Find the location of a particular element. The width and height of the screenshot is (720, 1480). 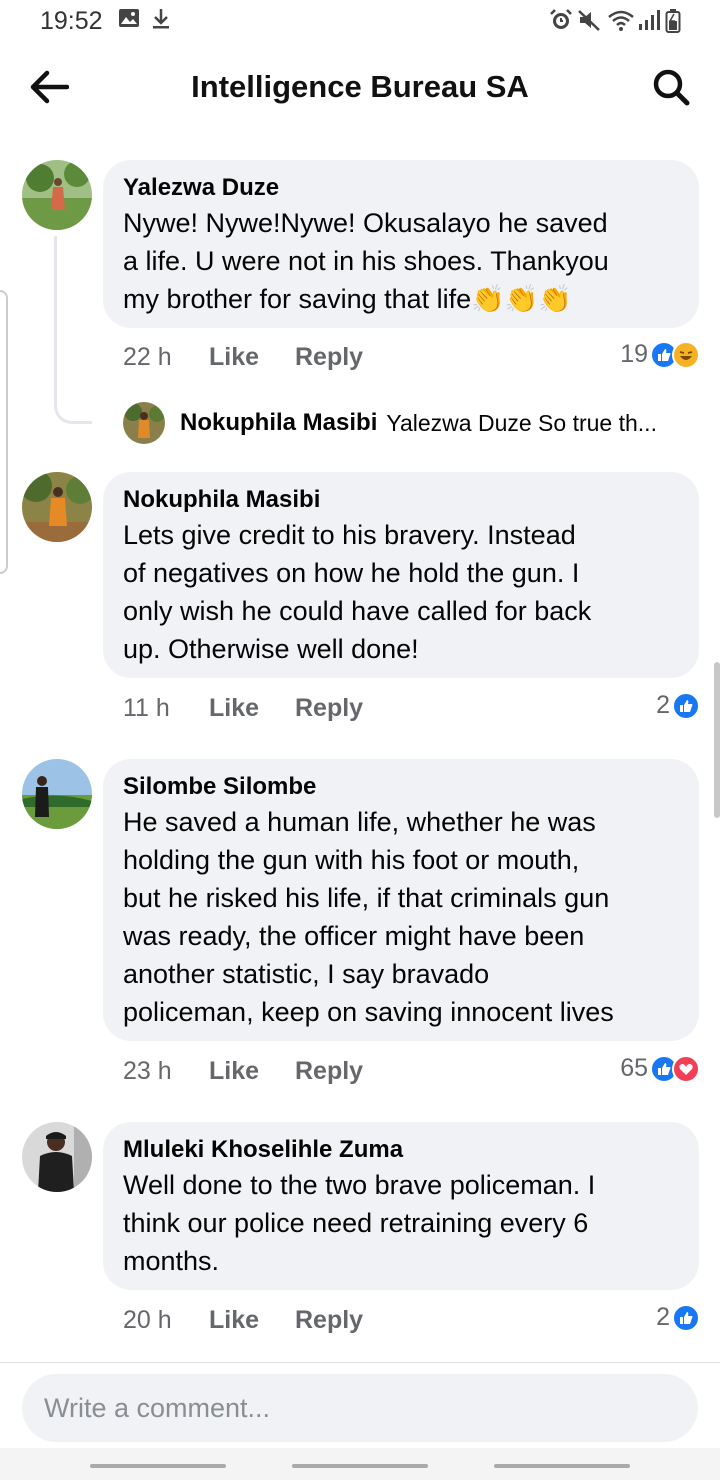

search-icon is located at coordinates (671, 89).